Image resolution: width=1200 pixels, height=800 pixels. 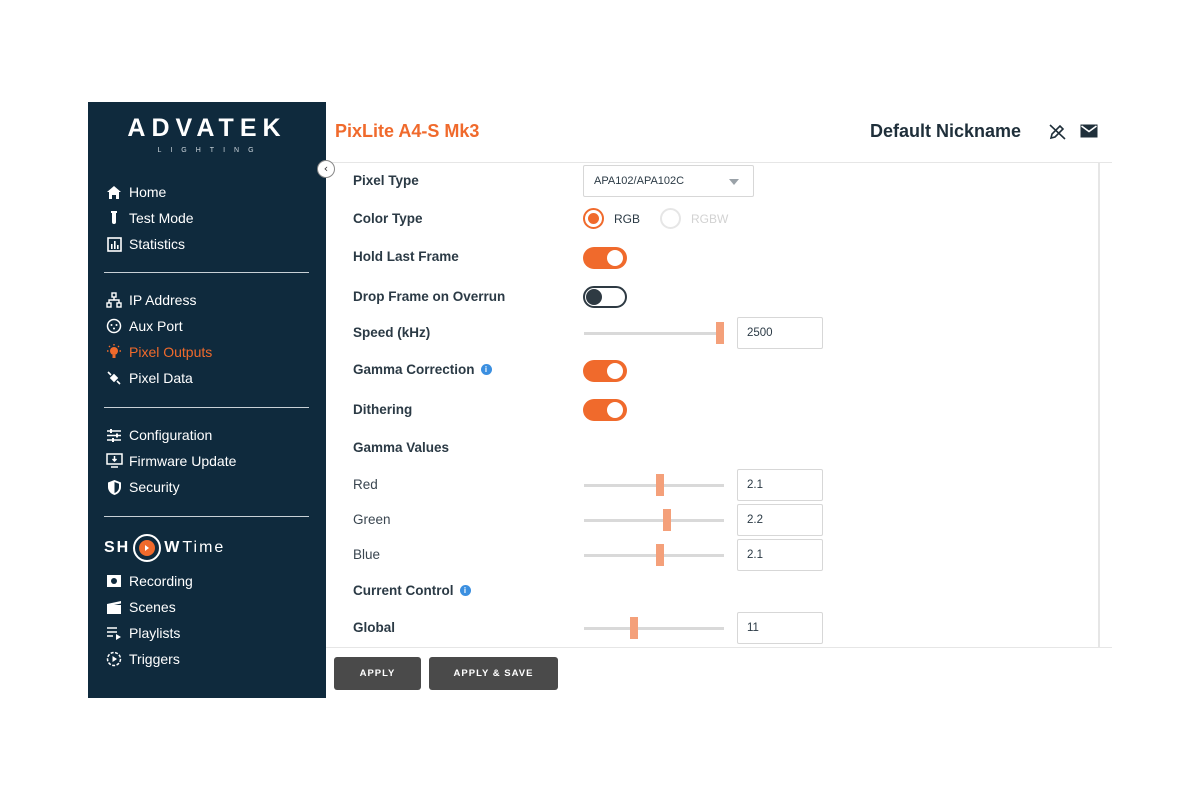 I want to click on sidebar-item-label: Aux Port, so click(x=156, y=326).